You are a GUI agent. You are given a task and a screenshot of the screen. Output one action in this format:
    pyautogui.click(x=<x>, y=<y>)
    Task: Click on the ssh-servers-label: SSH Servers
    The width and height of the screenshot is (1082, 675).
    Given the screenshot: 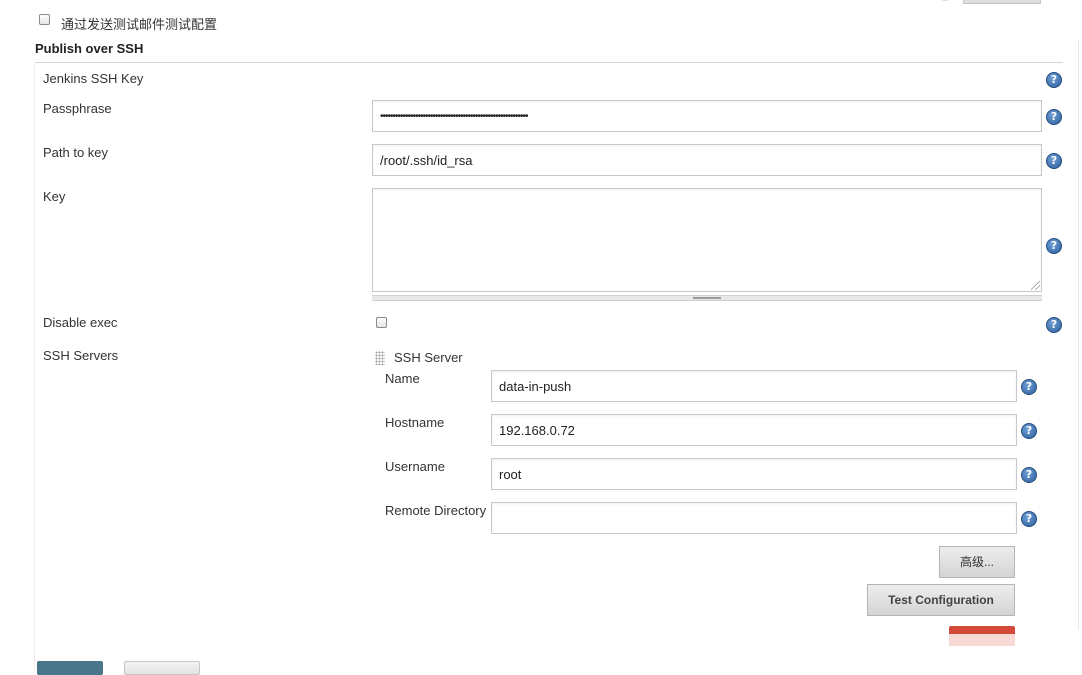 What is the action you would take?
    pyautogui.click(x=81, y=355)
    